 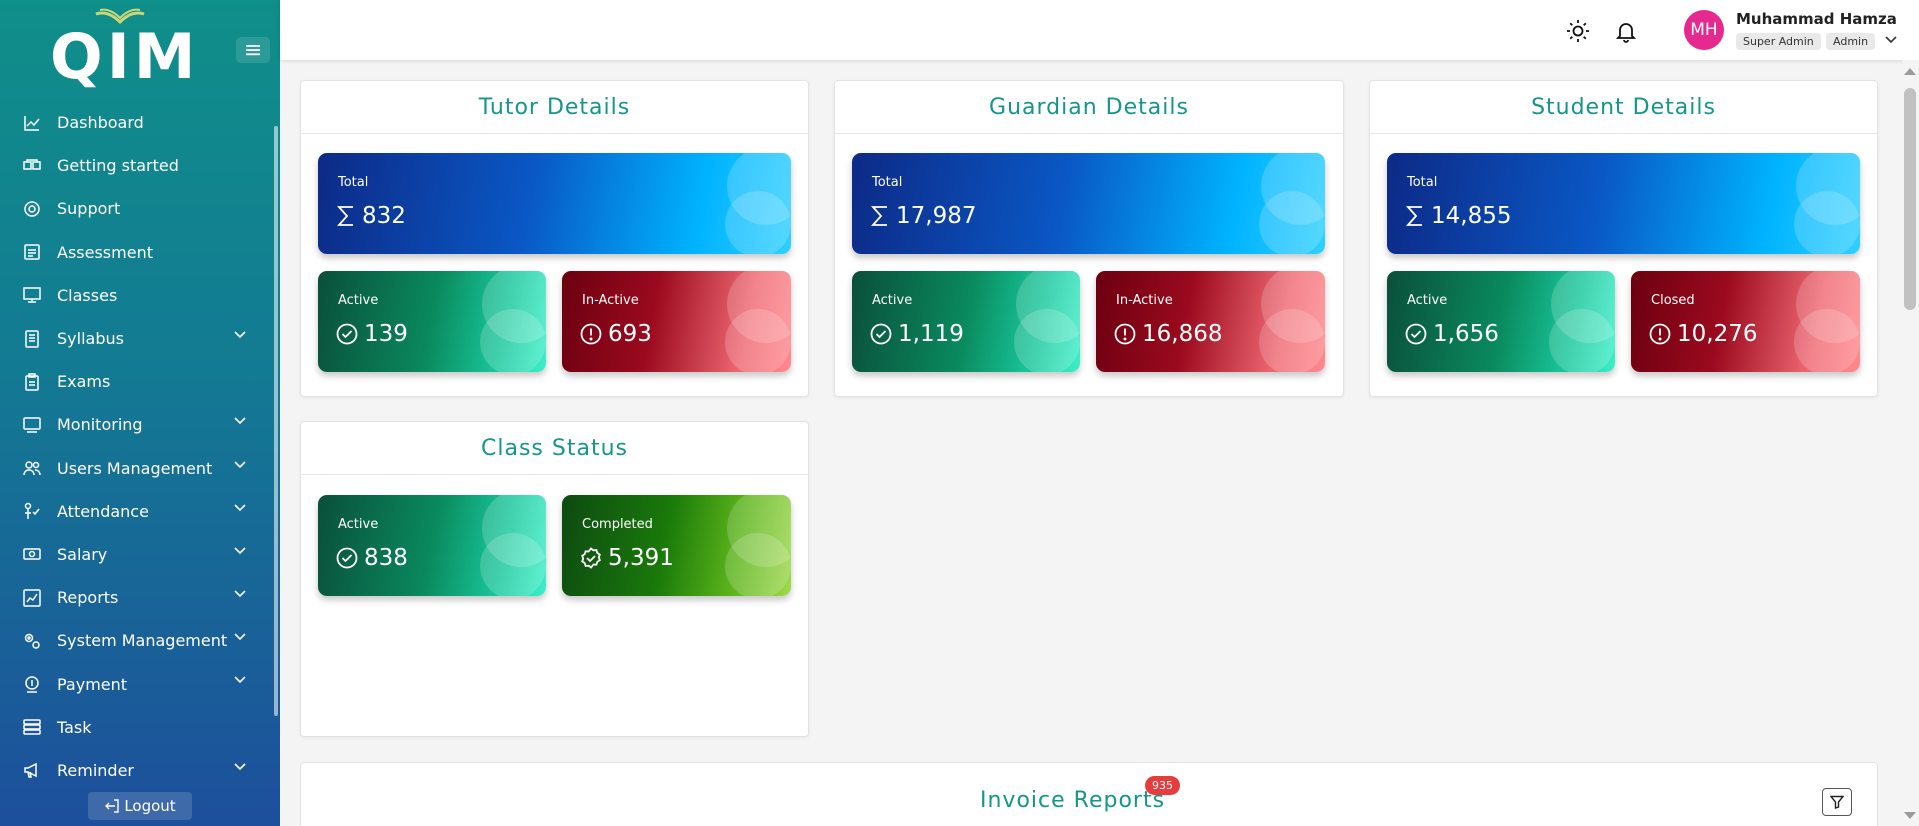 What do you see at coordinates (554, 203) in the screenshot?
I see `tutor-total-card: Total 832` at bounding box center [554, 203].